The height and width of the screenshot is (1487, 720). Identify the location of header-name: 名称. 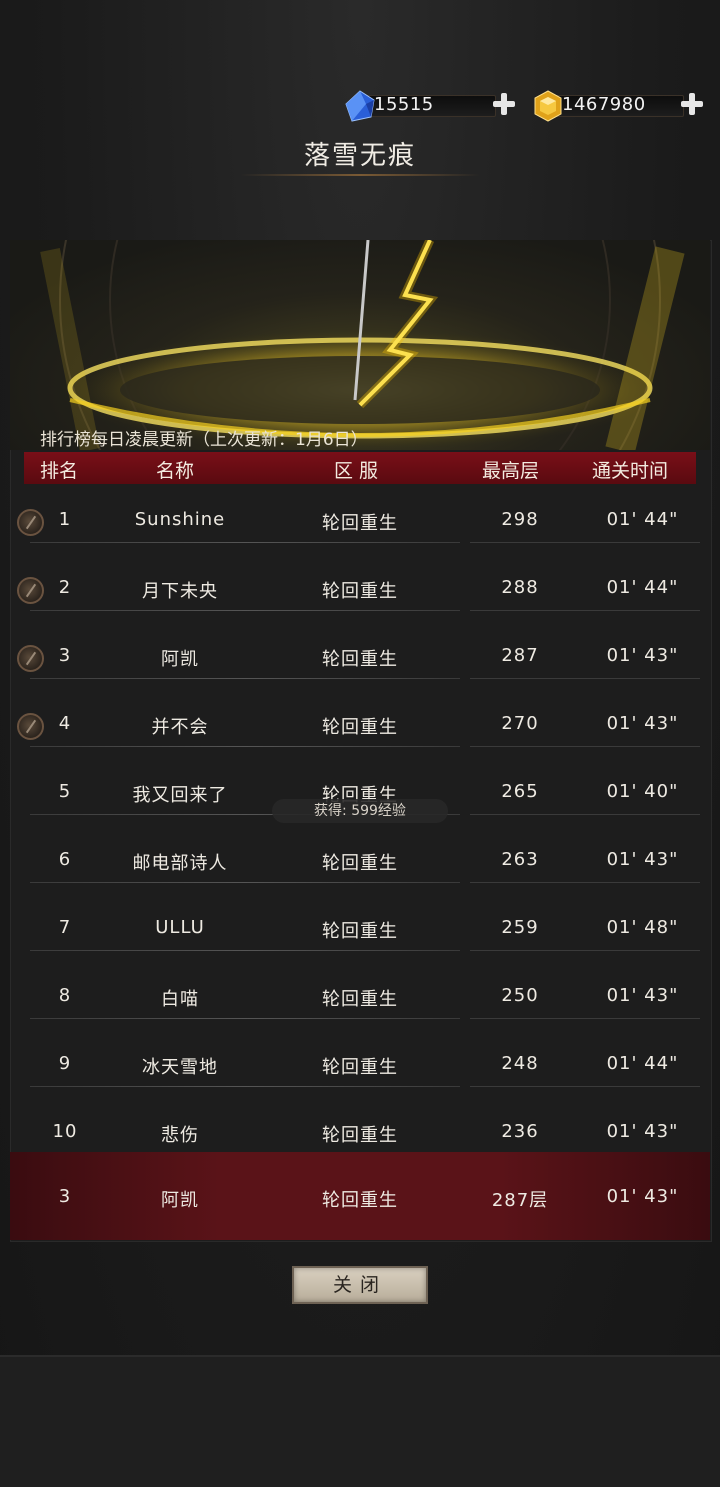
(175, 471).